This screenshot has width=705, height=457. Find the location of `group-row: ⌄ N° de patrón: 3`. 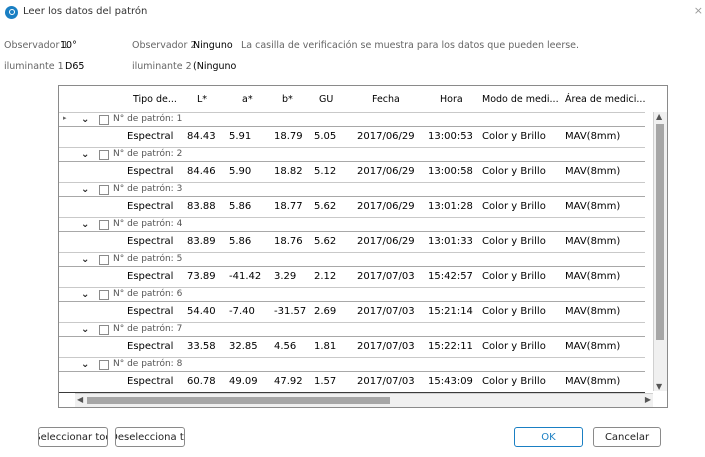

group-row: ⌄ N° de patrón: 3 is located at coordinates (352, 189).